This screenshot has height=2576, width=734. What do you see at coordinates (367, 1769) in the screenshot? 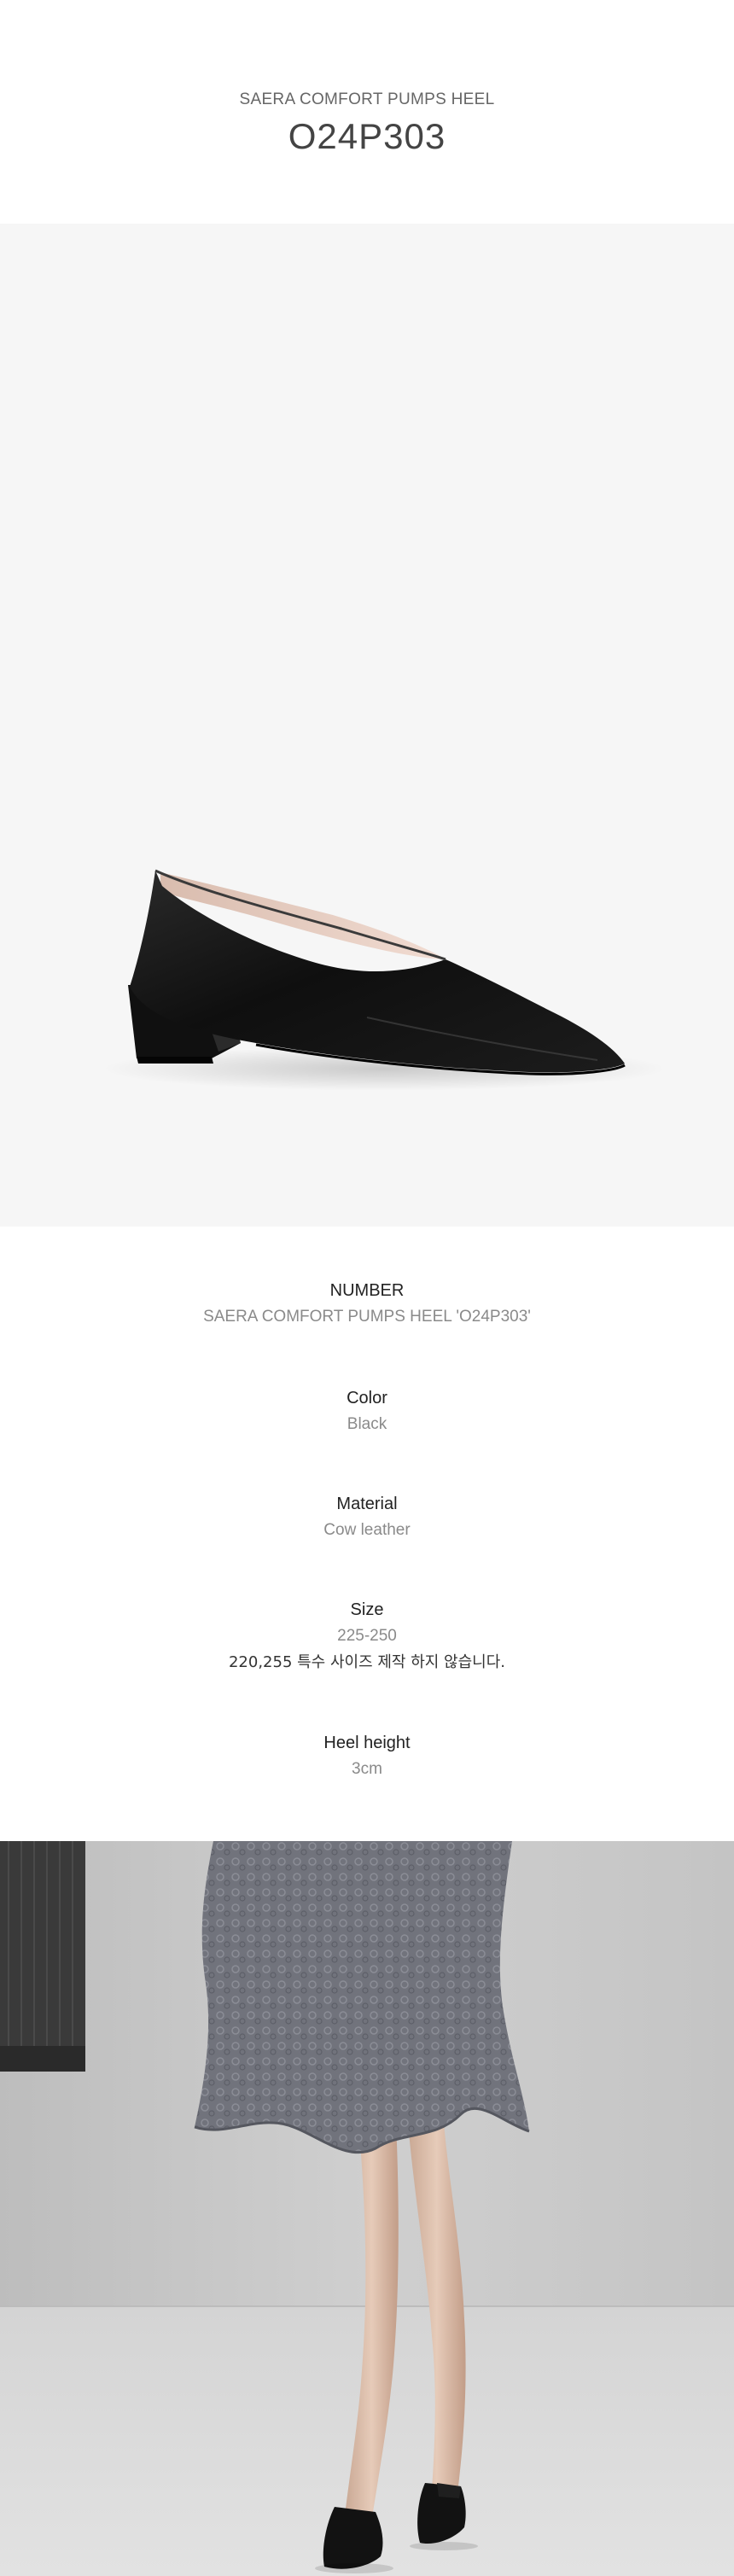
I see `spec-heel-height-value: 3cm` at bounding box center [367, 1769].